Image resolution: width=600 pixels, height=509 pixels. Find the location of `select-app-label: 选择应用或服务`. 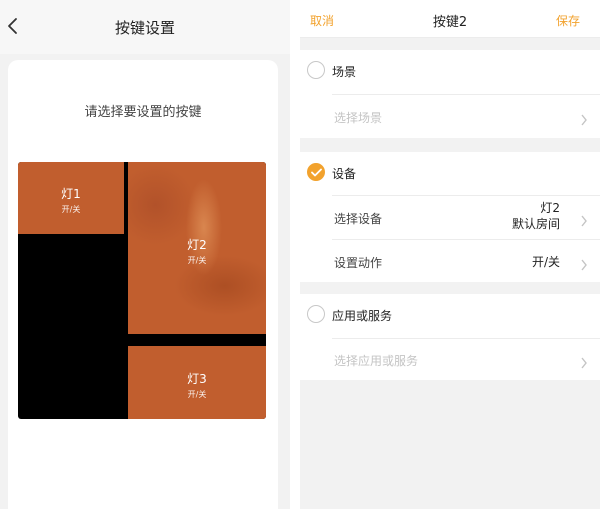

select-app-label: 选择应用或服务 is located at coordinates (376, 361).